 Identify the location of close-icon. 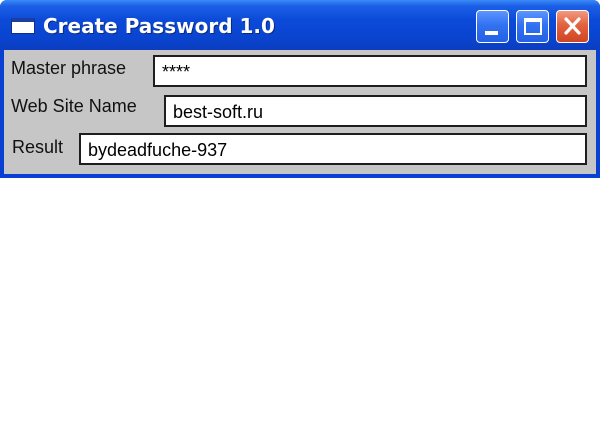
(572, 26).